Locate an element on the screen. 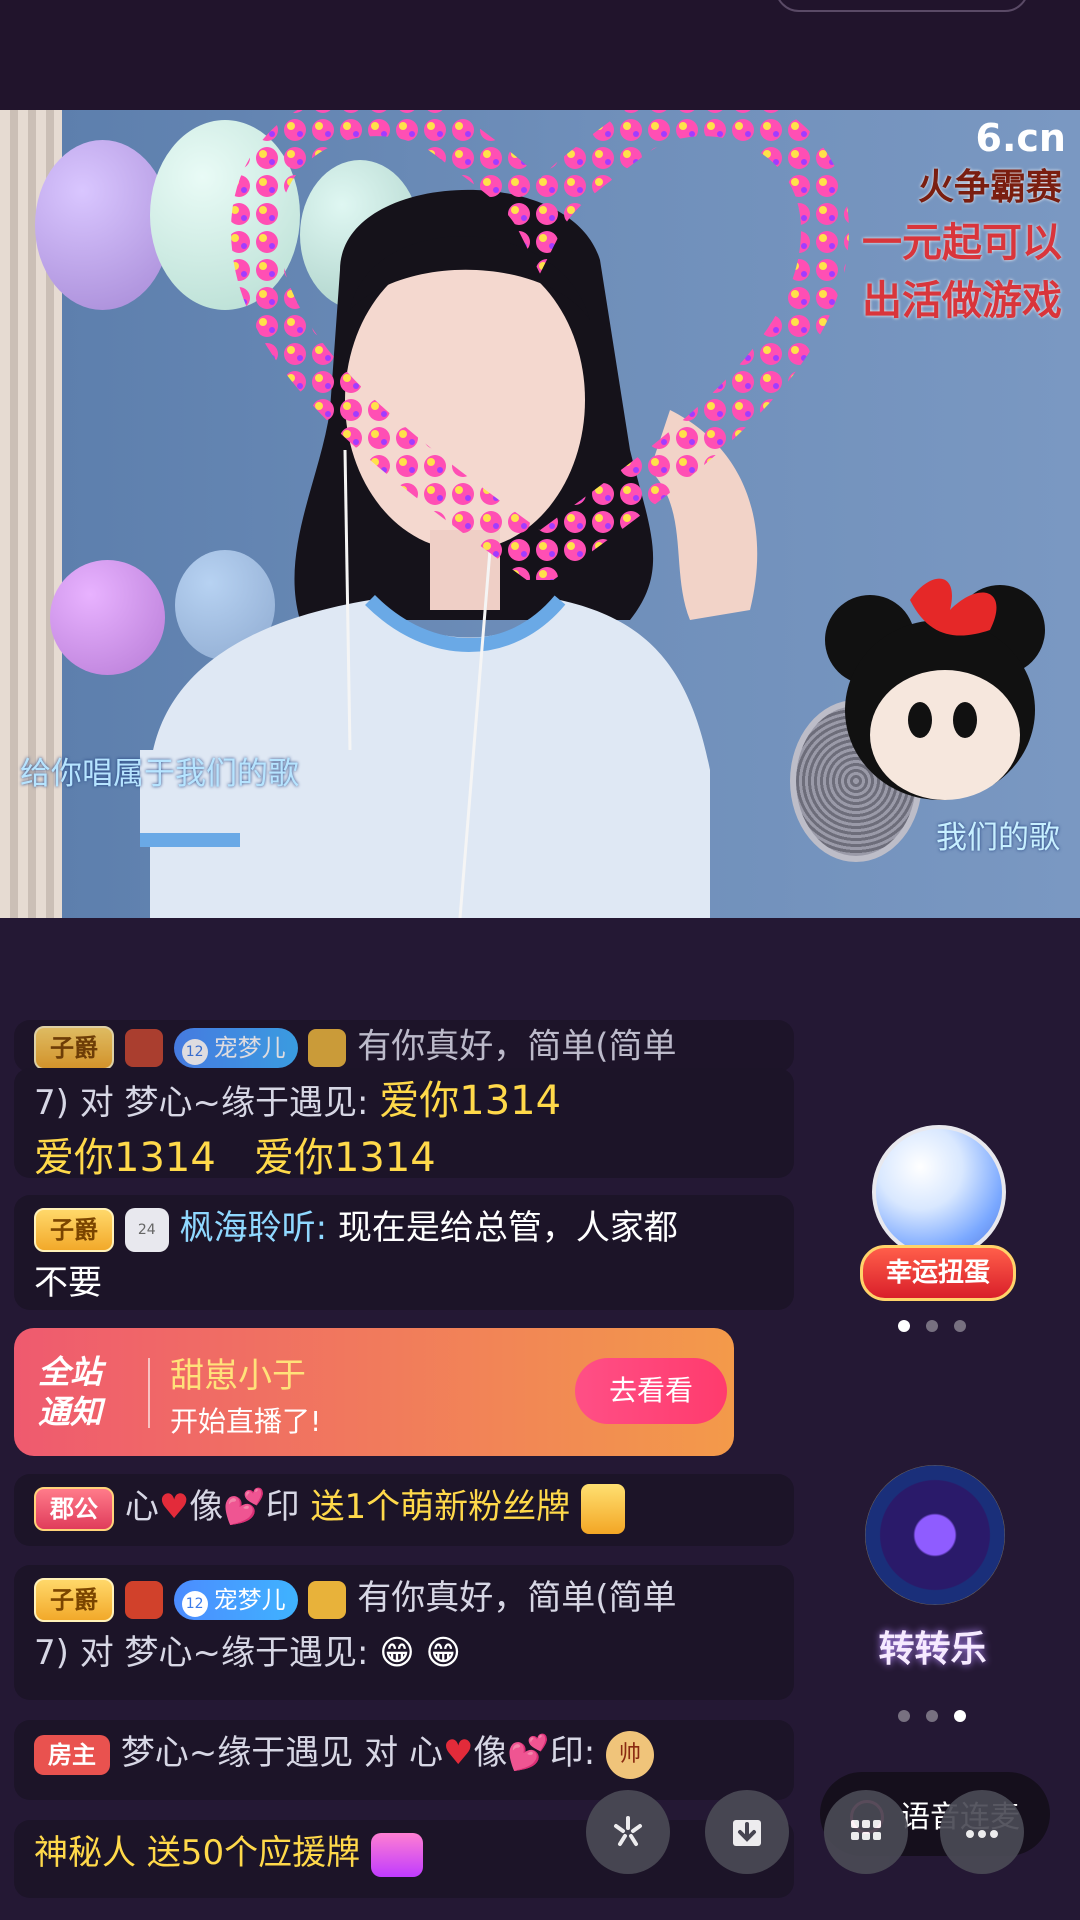 The image size is (1080, 1920). chat-message: 郡公 心♥像💕印 送1个萌新粉丝牌 is located at coordinates (404, 1510).